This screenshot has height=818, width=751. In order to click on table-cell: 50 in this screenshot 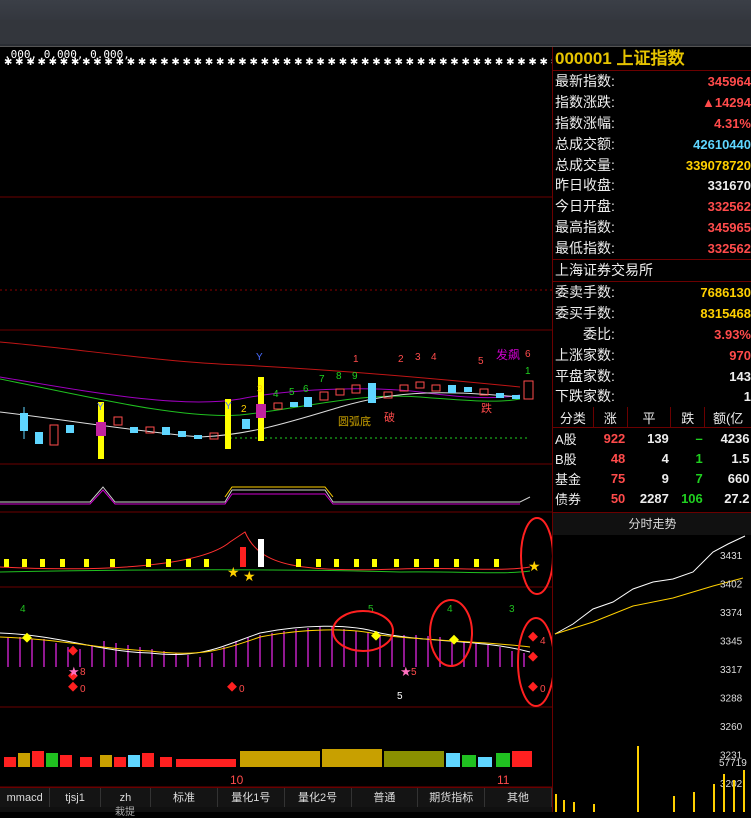, I will do `click(618, 498)`.